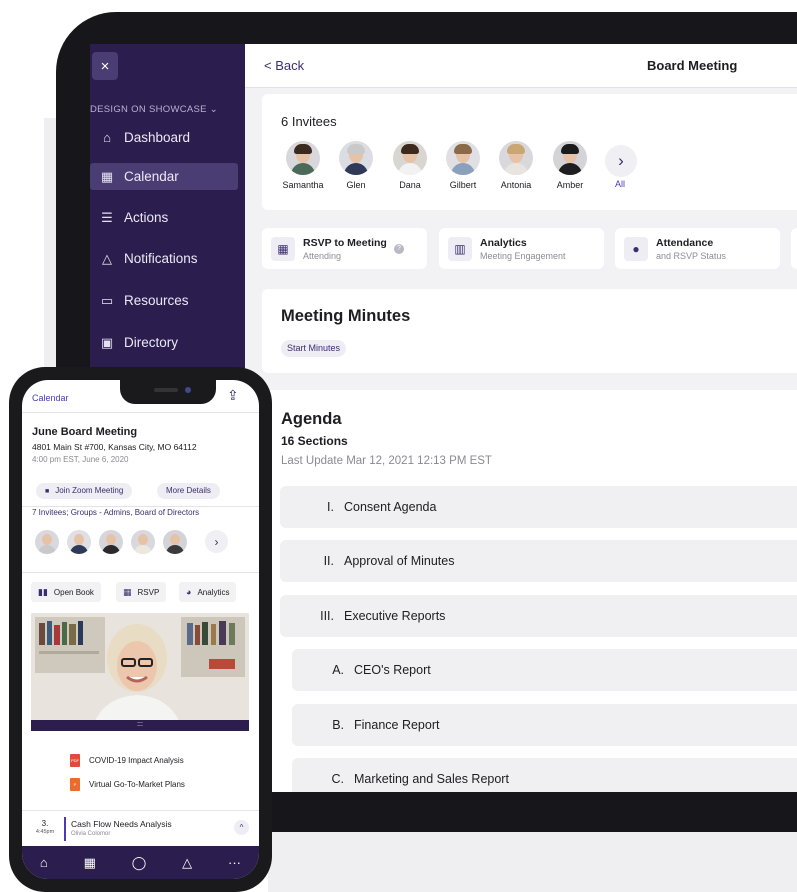 This screenshot has width=797, height=892. I want to click on sidebar-item-dashboard: ⌂ Dashboard, so click(164, 137).